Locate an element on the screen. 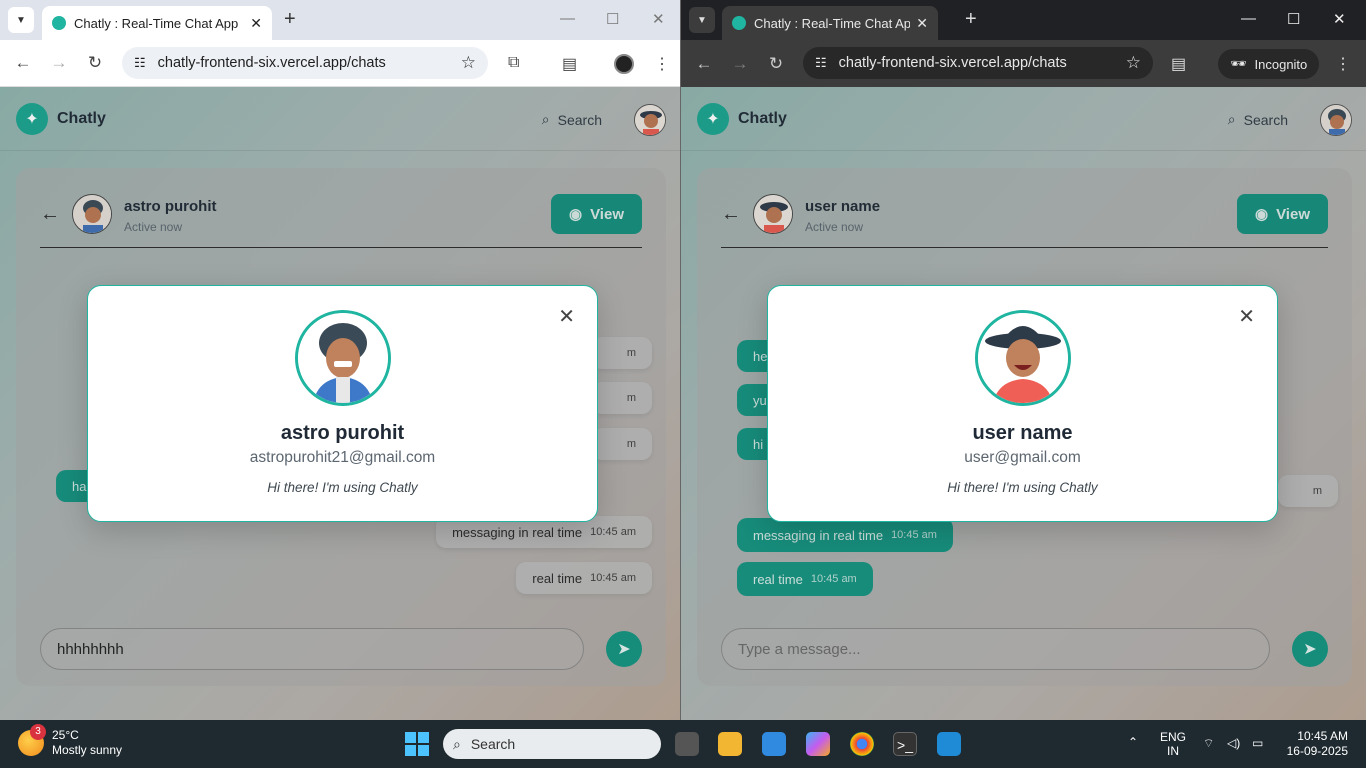 The image size is (1366, 768). store-icon is located at coordinates (774, 744).